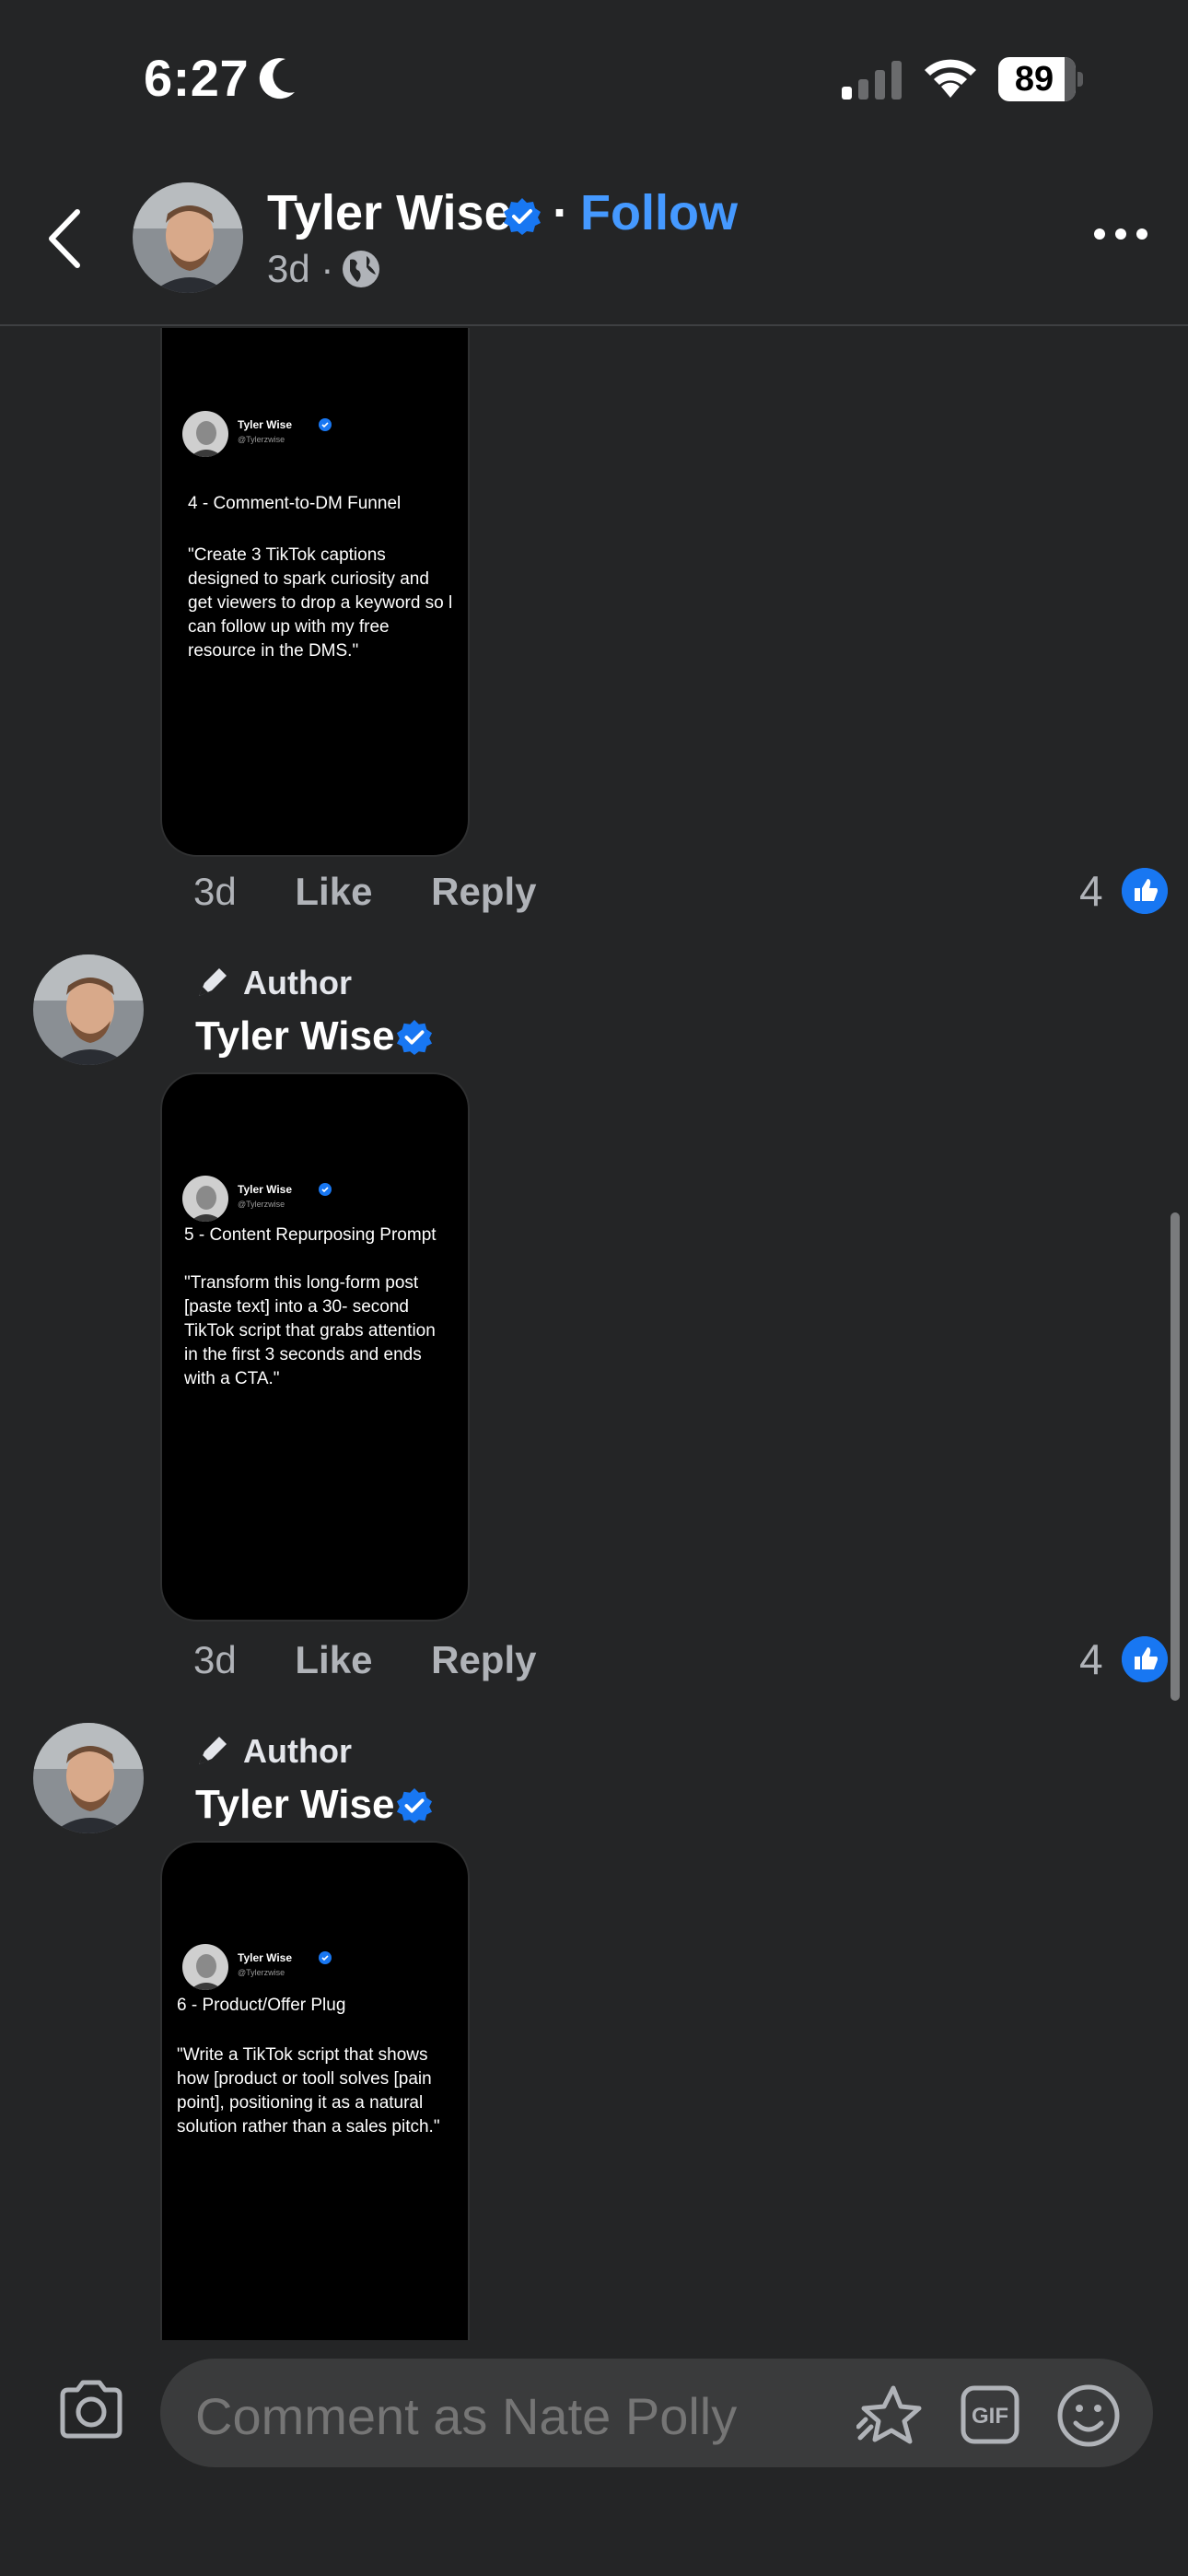 The image size is (1188, 2576). What do you see at coordinates (311, 1235) in the screenshot?
I see `card-title: 5 - Content Repurposing Prompt` at bounding box center [311, 1235].